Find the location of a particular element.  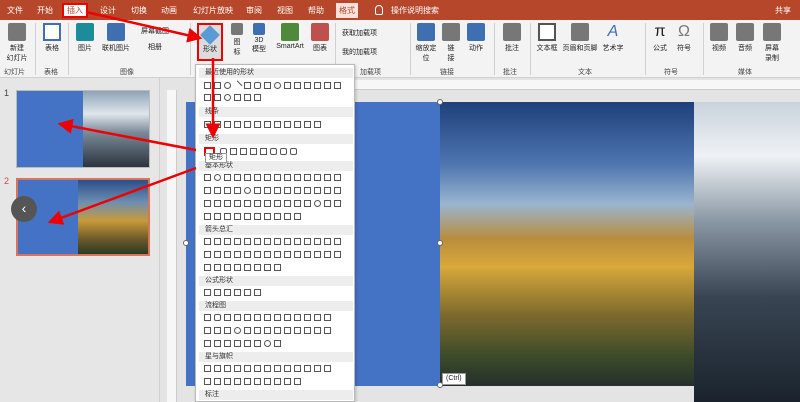

arrow-line-shape is located at coordinates (217, 124).